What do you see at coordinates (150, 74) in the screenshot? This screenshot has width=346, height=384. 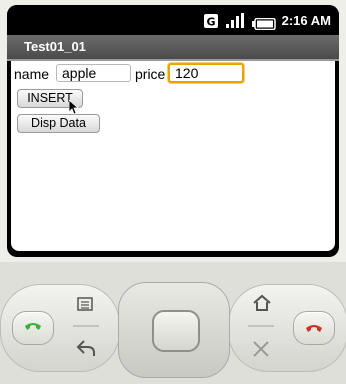 I see `price-label: price` at bounding box center [150, 74].